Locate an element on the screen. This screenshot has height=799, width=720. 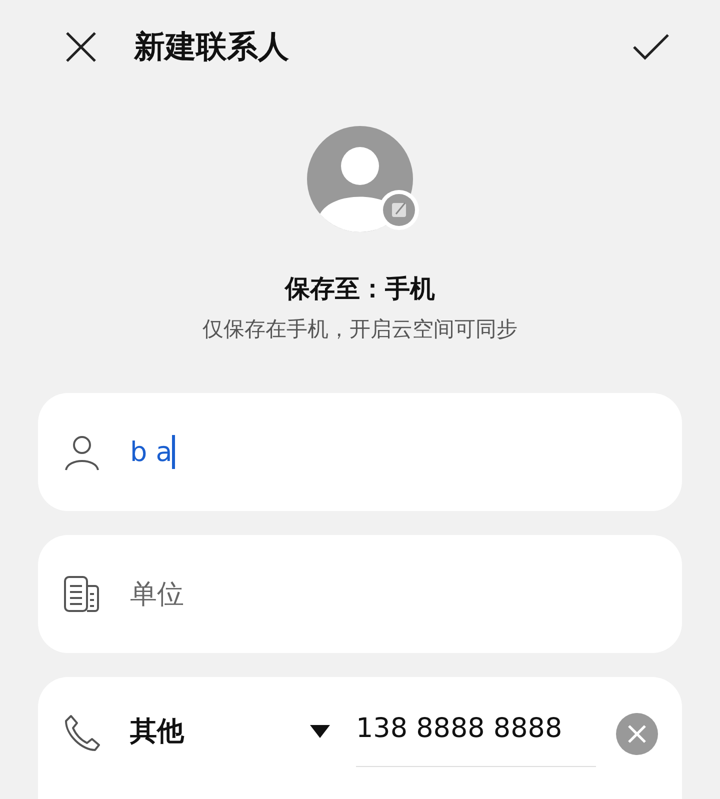
edit-icon is located at coordinates (399, 210).